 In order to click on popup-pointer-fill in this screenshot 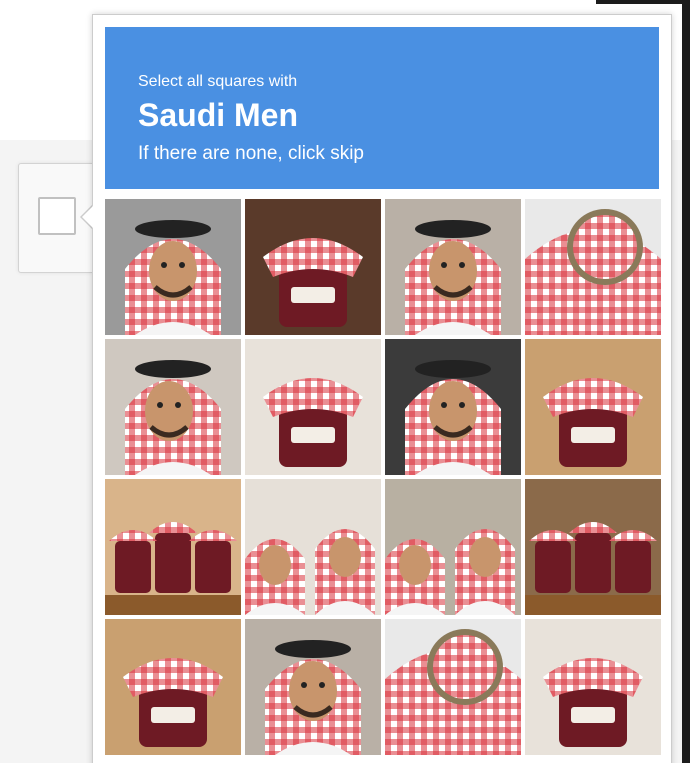, I will do `click(88, 217)`.